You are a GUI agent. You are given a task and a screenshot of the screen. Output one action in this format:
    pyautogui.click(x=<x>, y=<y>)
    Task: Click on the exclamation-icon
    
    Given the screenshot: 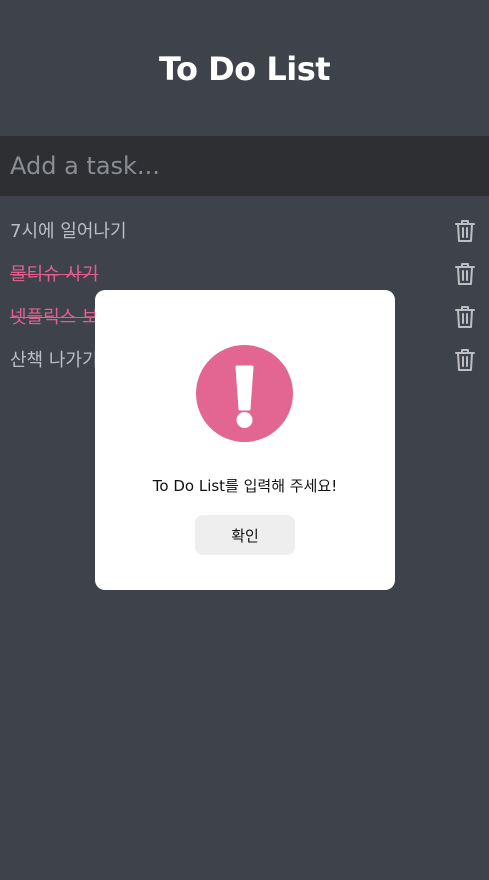 What is the action you would take?
    pyautogui.click(x=244, y=396)
    